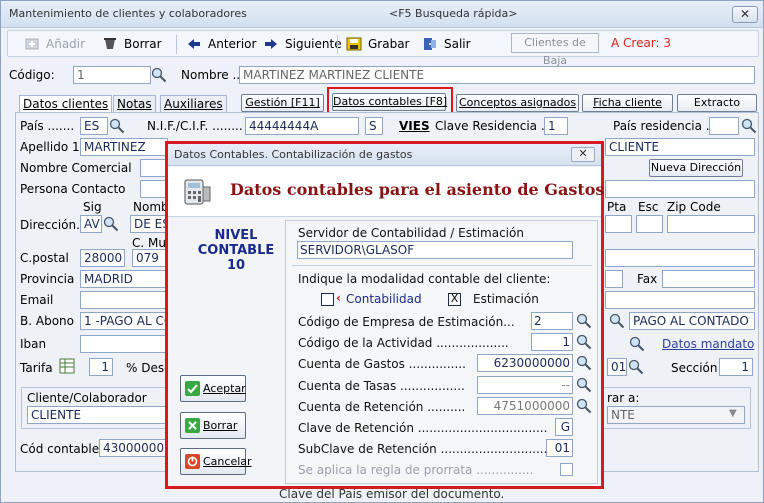 The width and height of the screenshot is (764, 503). I want to click on servidor-field: SERVIDOR\GLASOF, so click(435, 250).